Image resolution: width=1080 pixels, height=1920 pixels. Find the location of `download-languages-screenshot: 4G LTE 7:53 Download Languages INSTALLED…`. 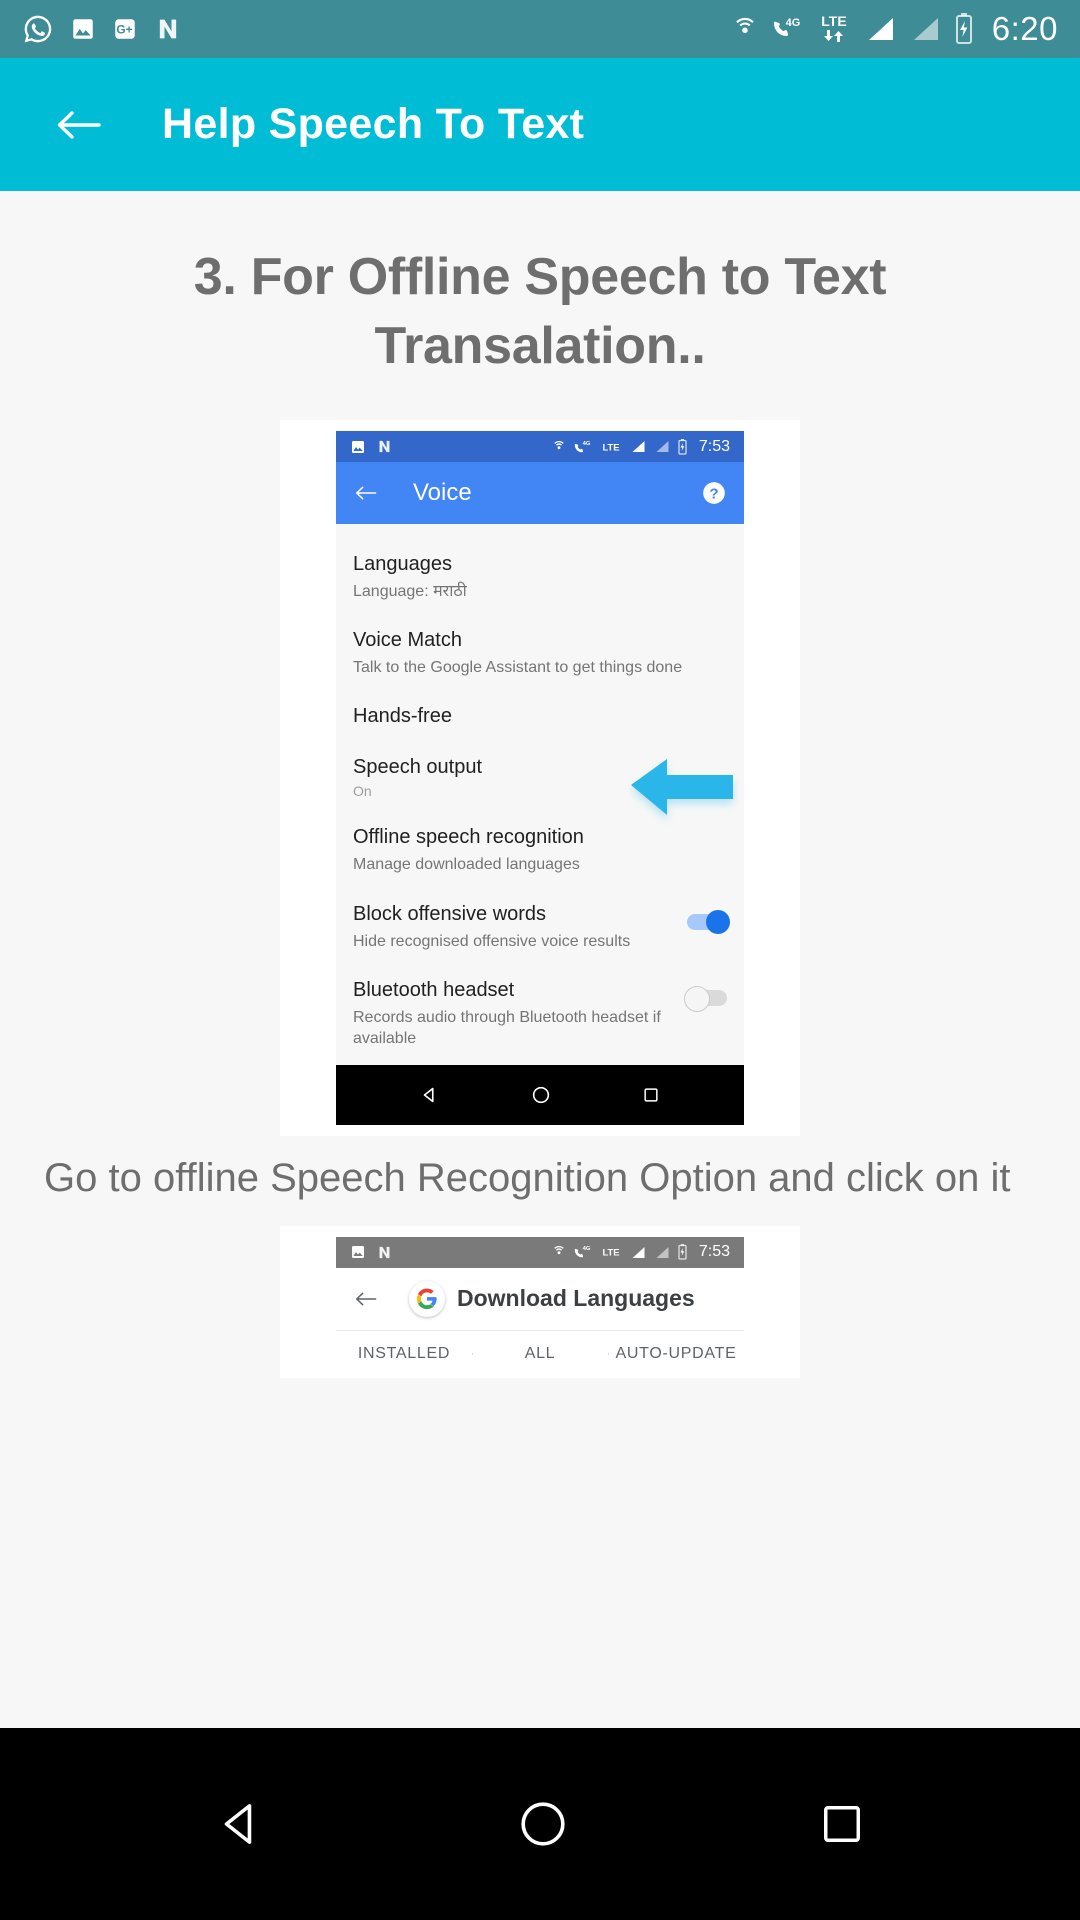

download-languages-screenshot: 4G LTE 7:53 Download Languages INSTALLED… is located at coordinates (540, 1301).